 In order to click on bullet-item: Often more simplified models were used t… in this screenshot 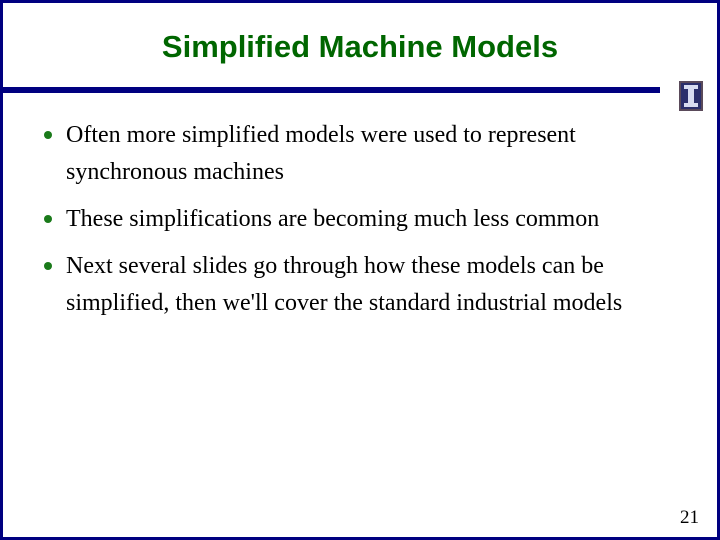, I will do `click(371, 154)`.